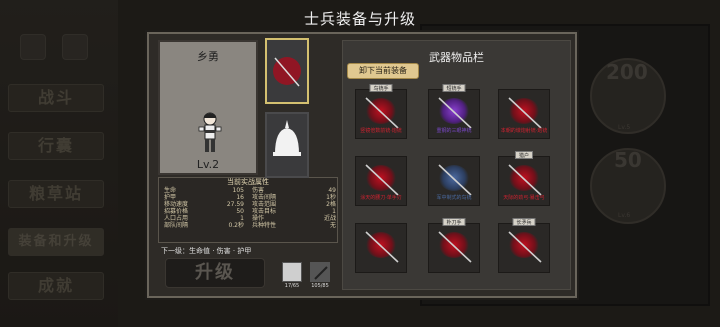 Image resolution: width=720 pixels, height=327 pixels. I want to click on stat-label: 移动速度, so click(176, 204).